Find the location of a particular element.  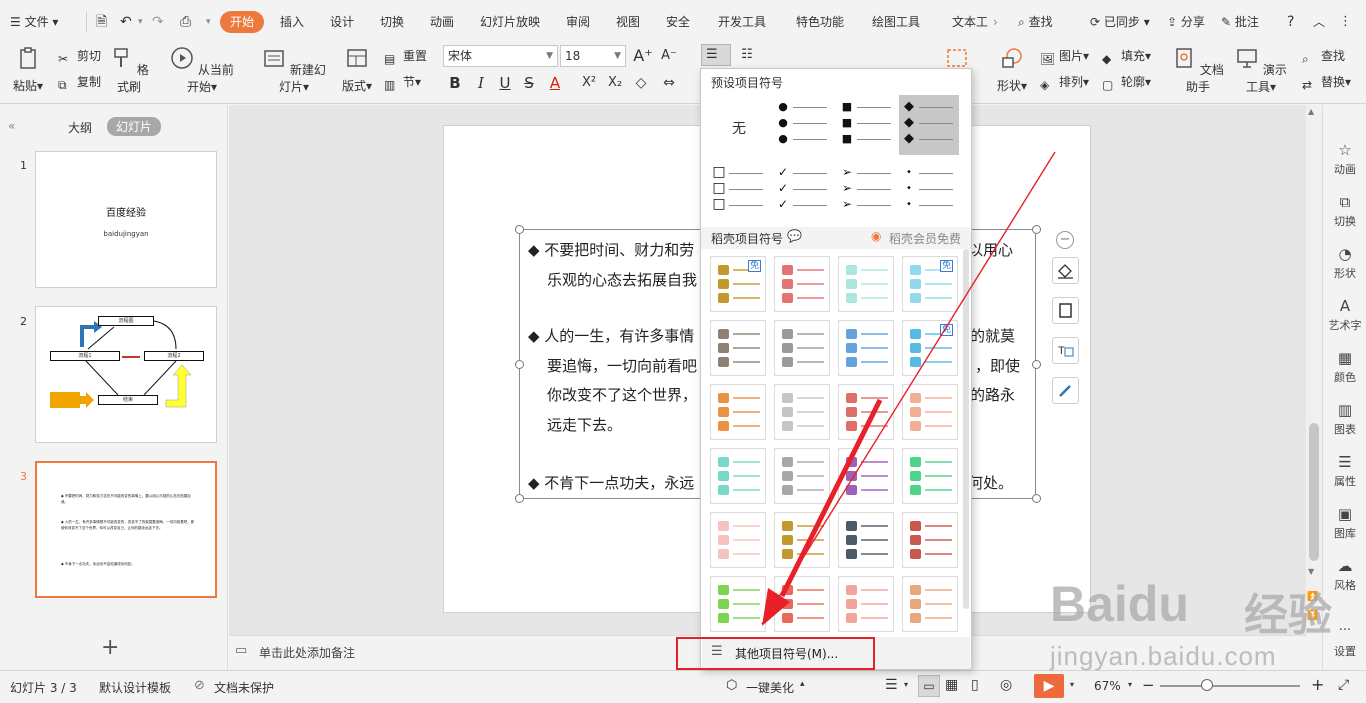

watermark-brand: Baidu is located at coordinates (1119, 604).